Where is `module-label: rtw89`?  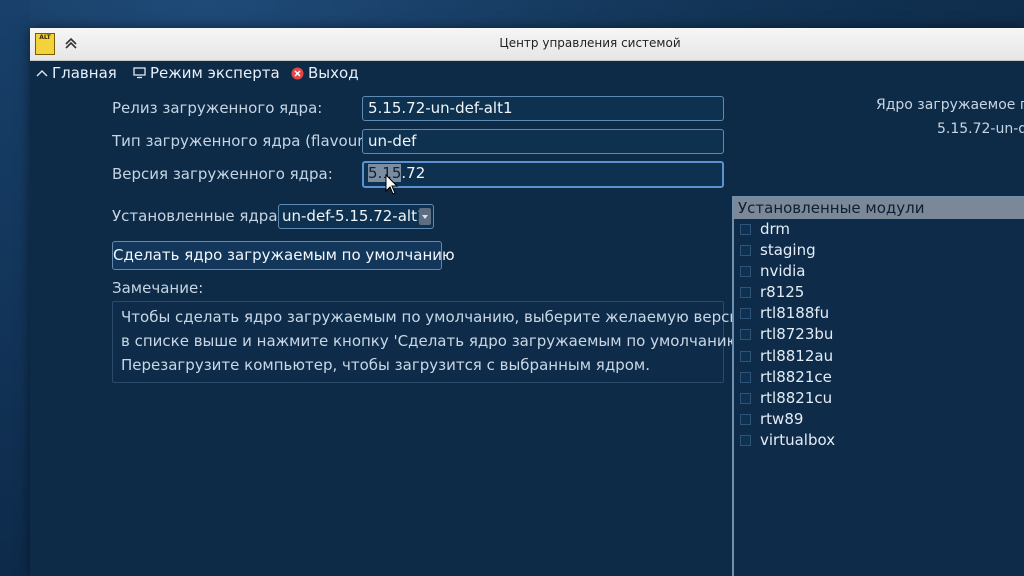 module-label: rtw89 is located at coordinates (782, 418).